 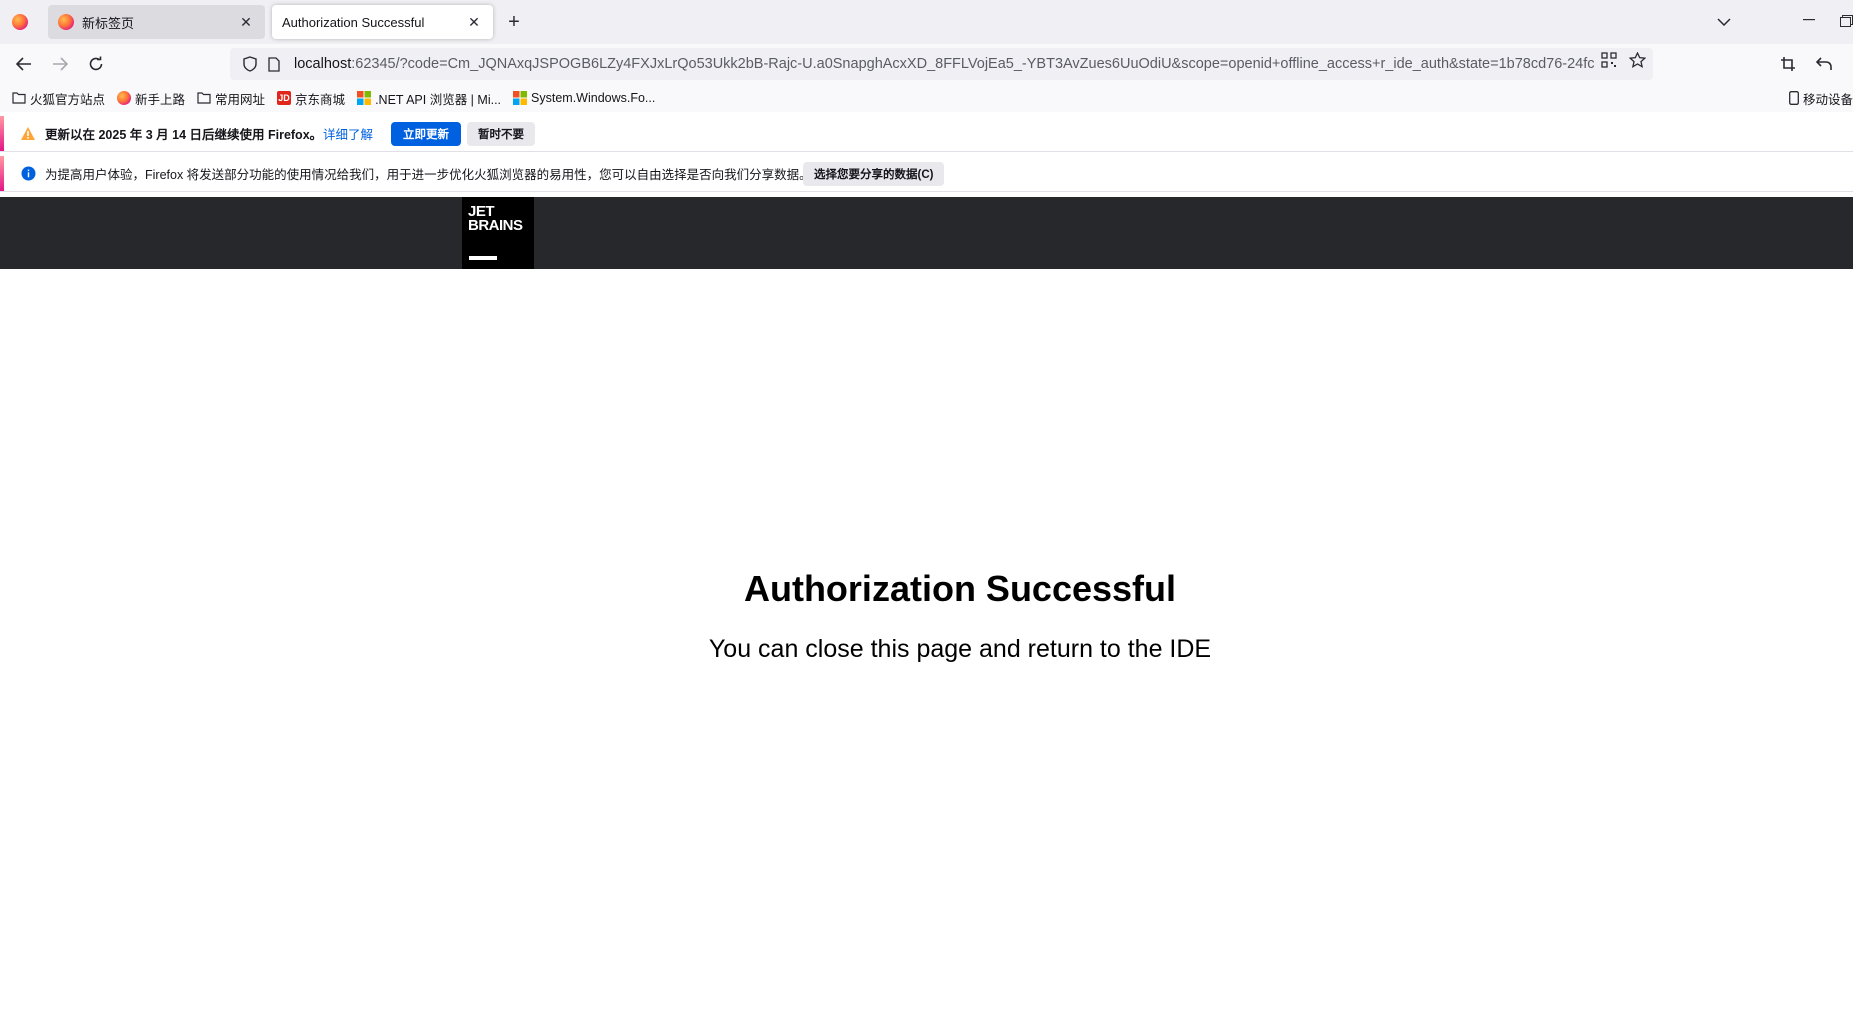 I want to click on jd-icon: JD, so click(x=284, y=98).